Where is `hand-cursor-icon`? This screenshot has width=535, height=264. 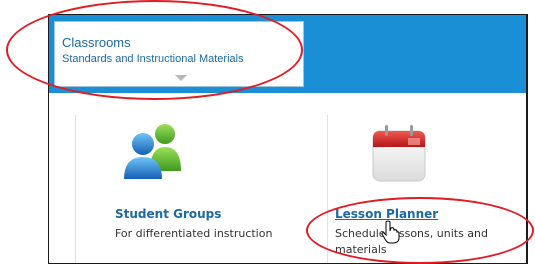
hand-cursor-icon is located at coordinates (390, 232).